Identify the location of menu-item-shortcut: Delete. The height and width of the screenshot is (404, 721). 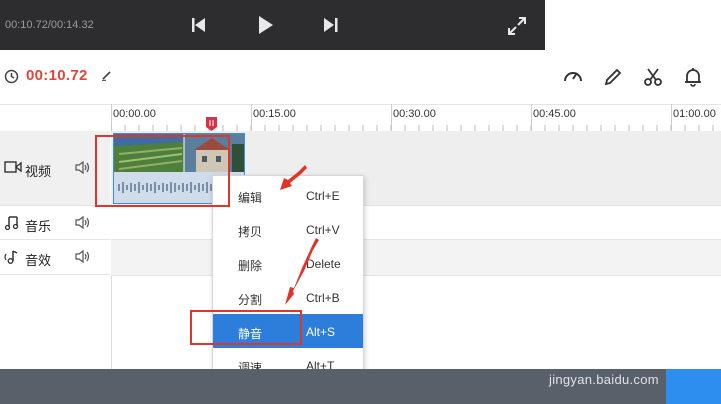
(323, 264).